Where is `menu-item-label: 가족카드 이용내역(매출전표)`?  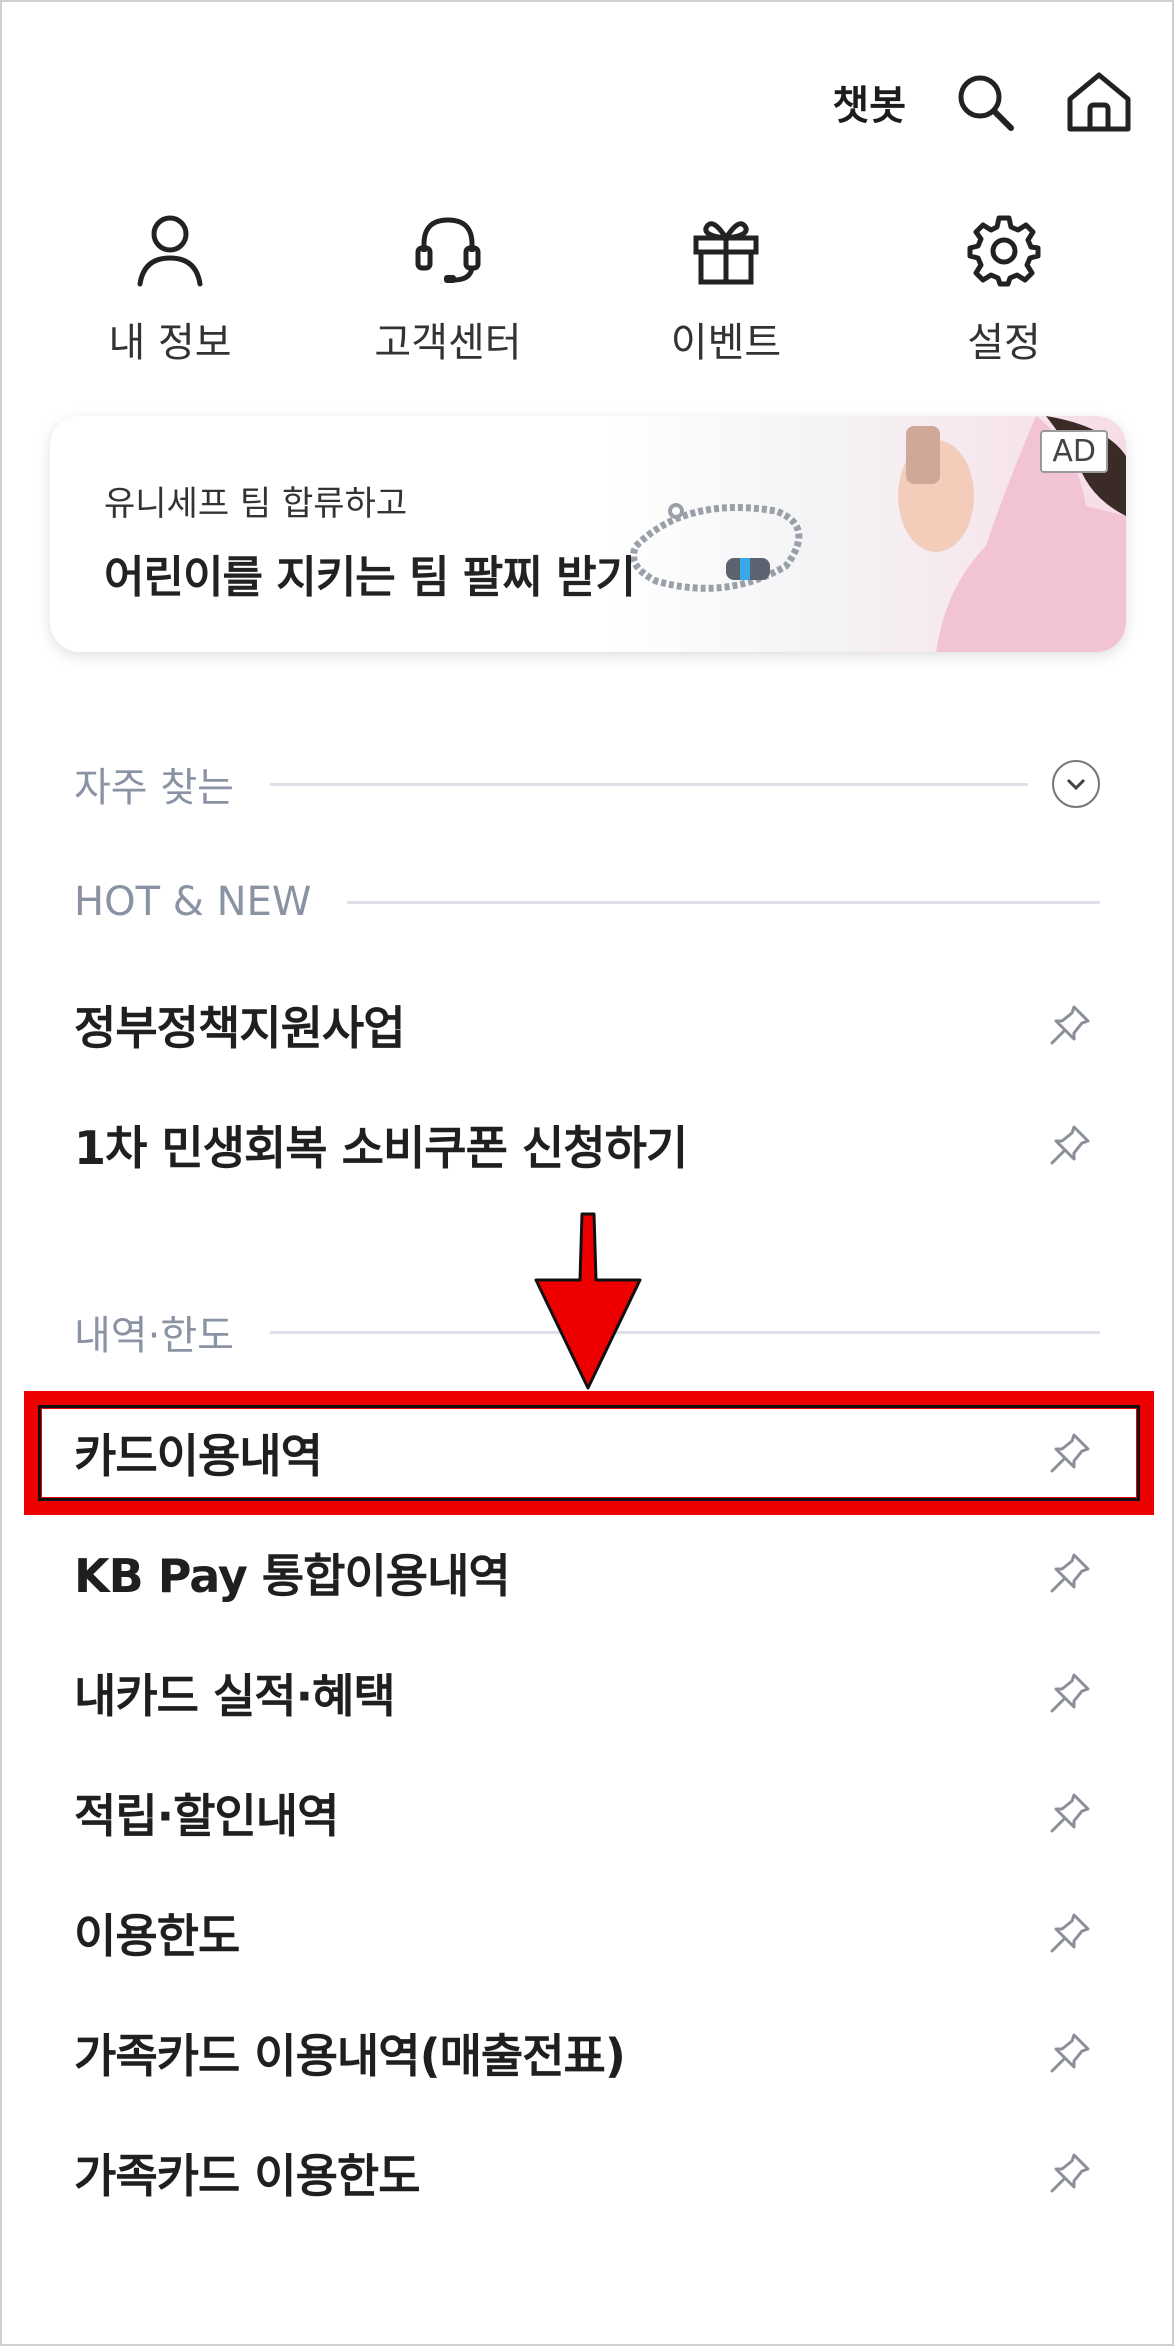 menu-item-label: 가족카드 이용내역(매출전표) is located at coordinates (350, 2056).